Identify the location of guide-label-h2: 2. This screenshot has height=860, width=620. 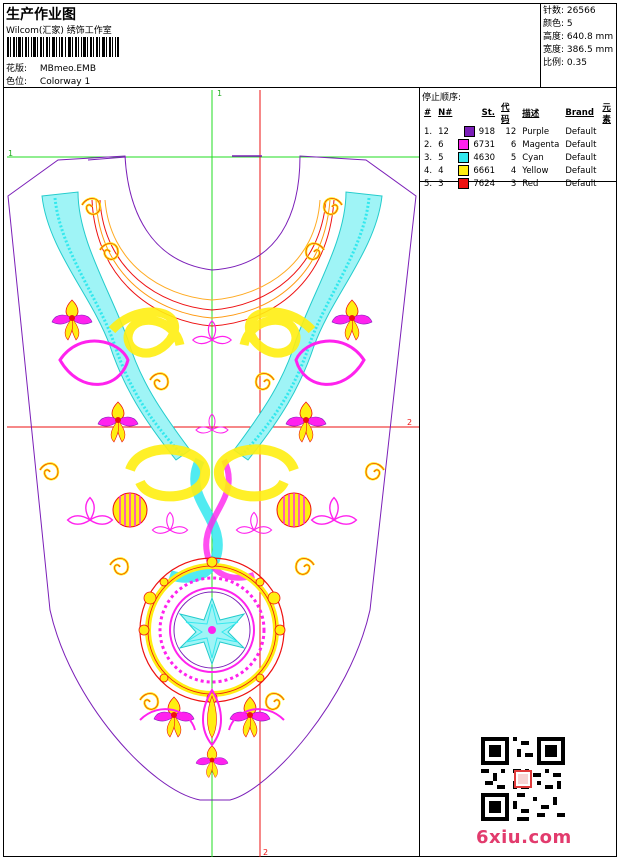
(409, 422).